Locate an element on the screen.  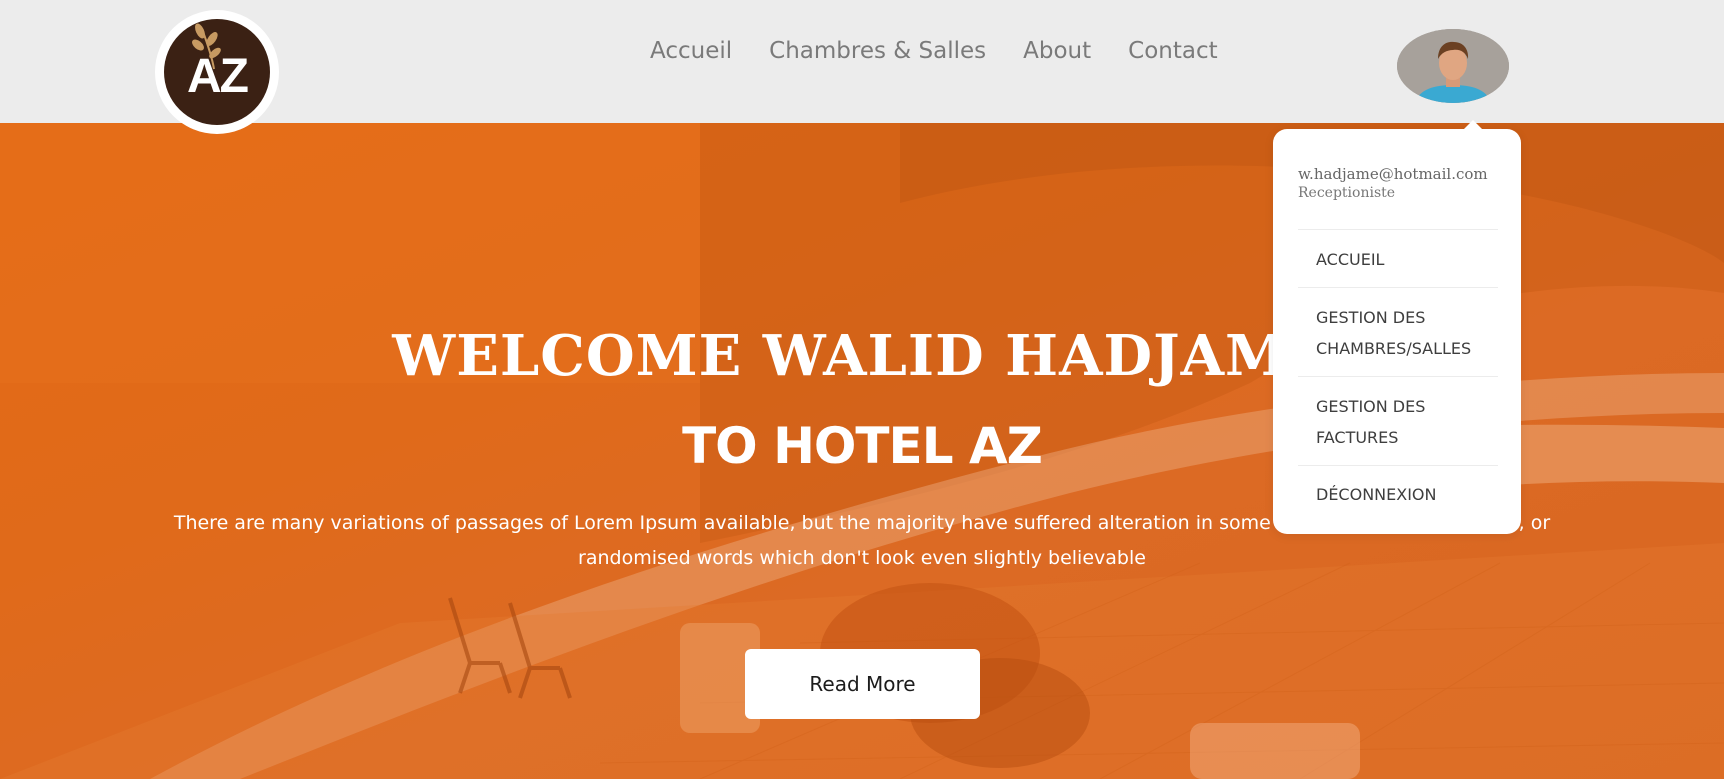
main-nav: Accueil Chambres & Salles About Contact is located at coordinates (934, 51).